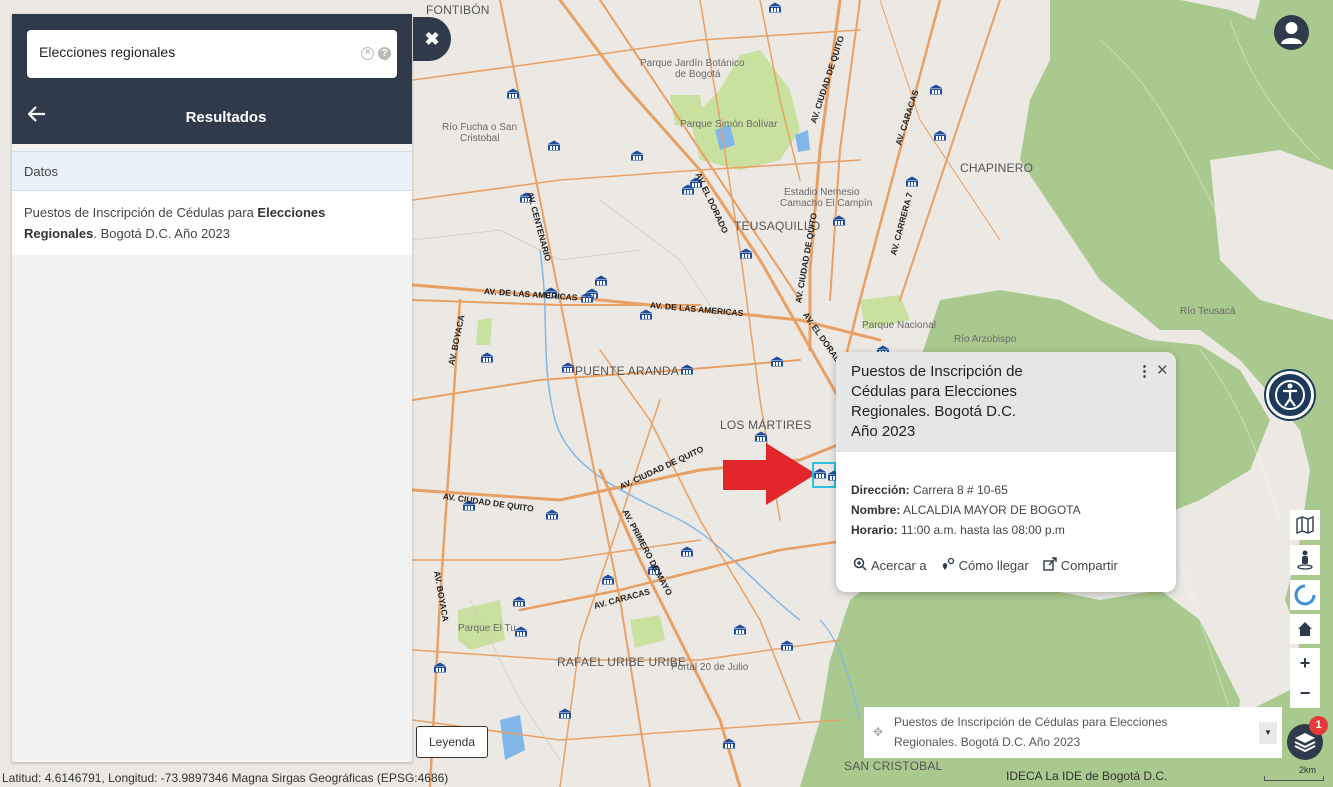 This screenshot has height=787, width=1333. What do you see at coordinates (826, 203) in the screenshot?
I see `place-label: Camacho El Campín` at bounding box center [826, 203].